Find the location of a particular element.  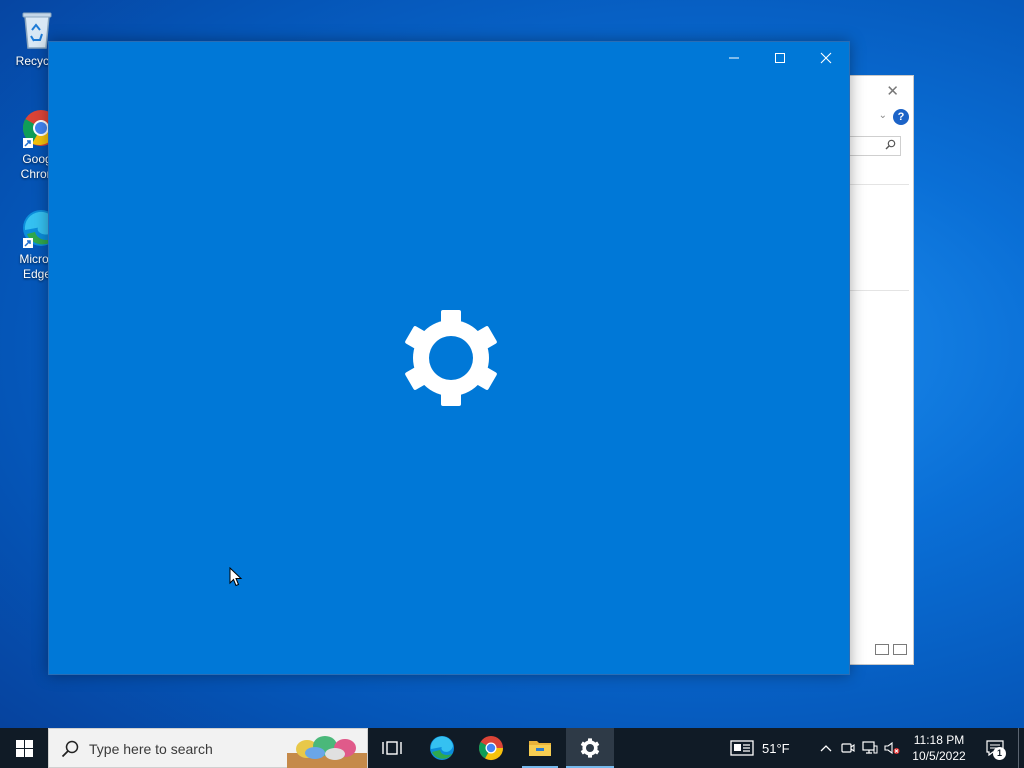

task-view-button is located at coordinates (392, 748).